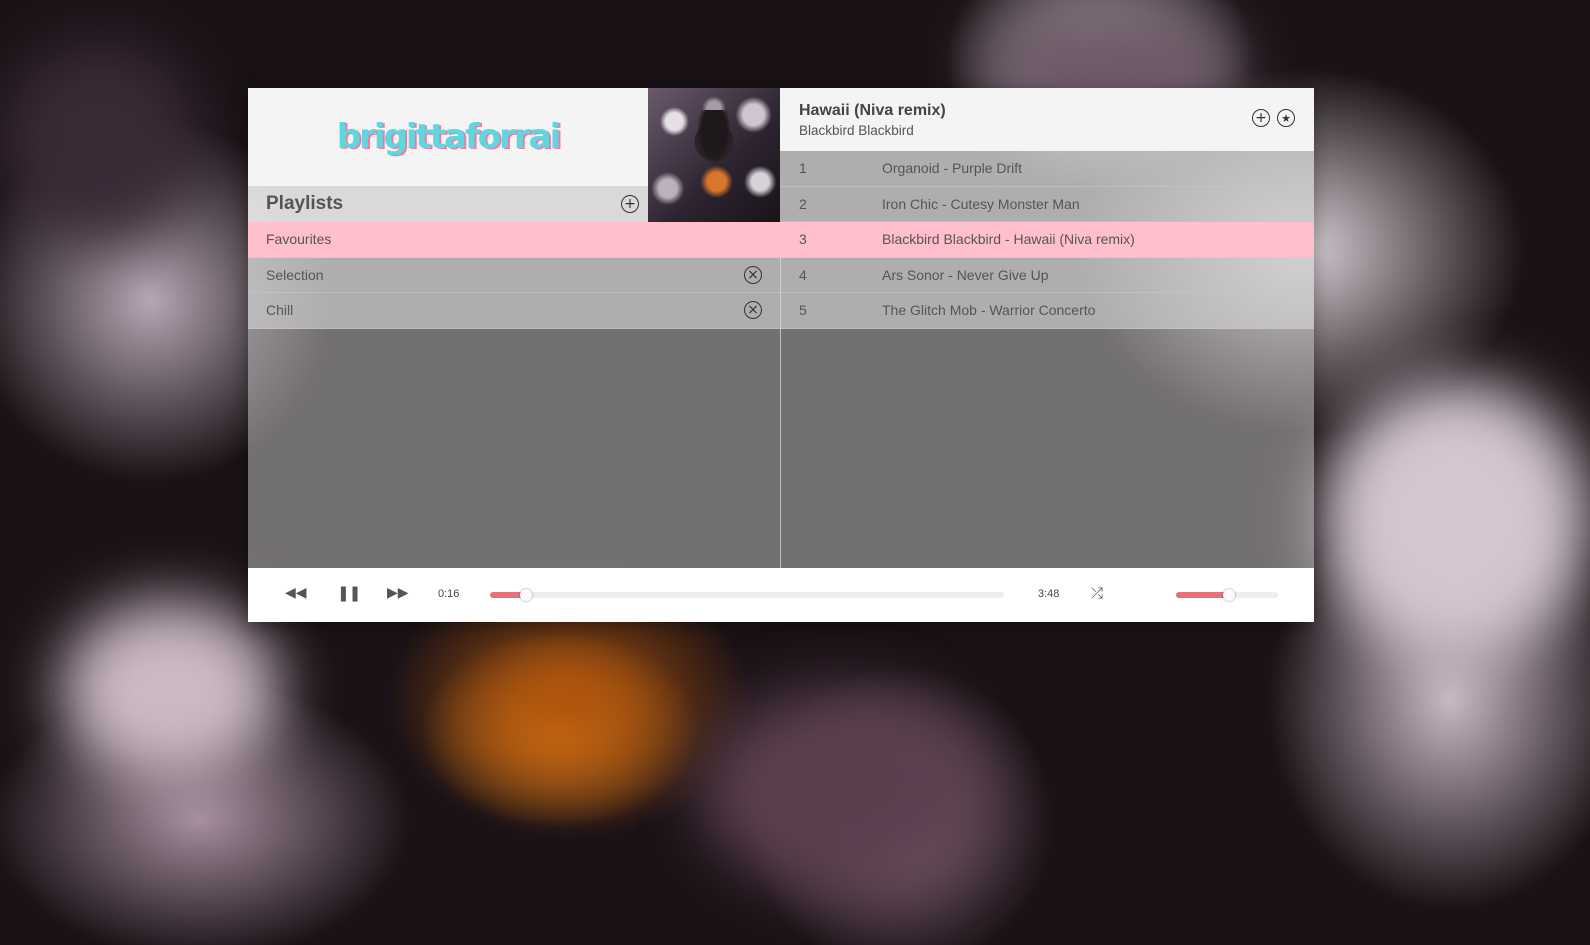  I want to click on track-row: 5 The Glitch Mob - Warrior Concerto, so click(1047, 311).